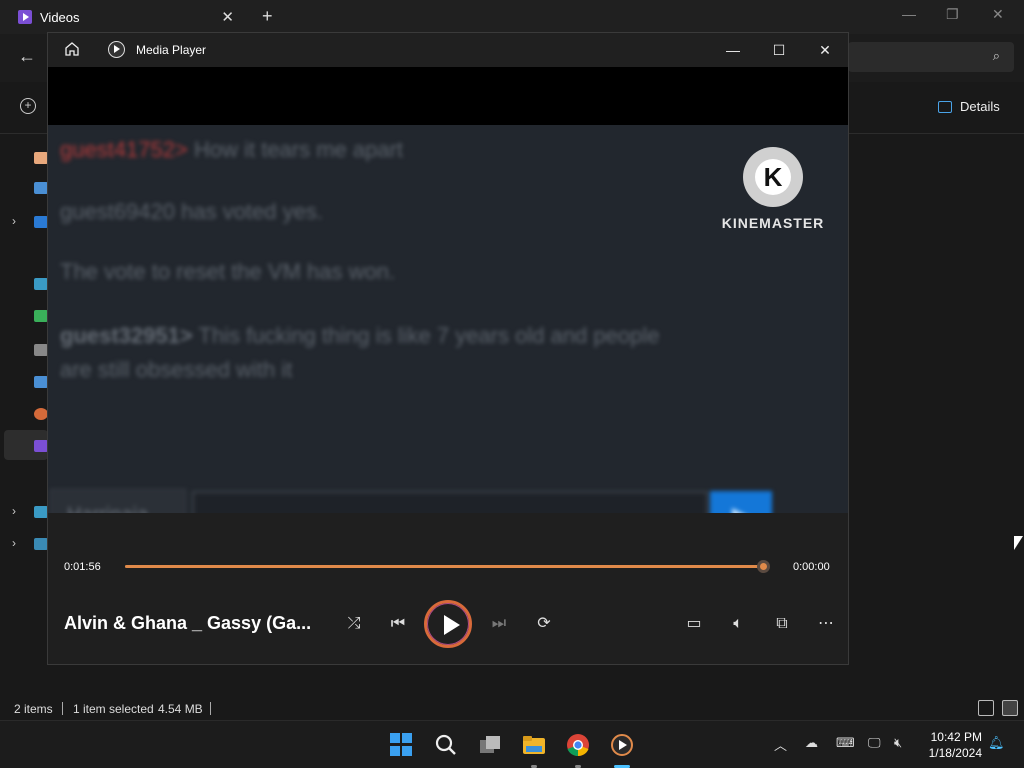 The width and height of the screenshot is (1024, 768). What do you see at coordinates (82, 567) in the screenshot?
I see `time-elapsed: 0:01:56` at bounding box center [82, 567].